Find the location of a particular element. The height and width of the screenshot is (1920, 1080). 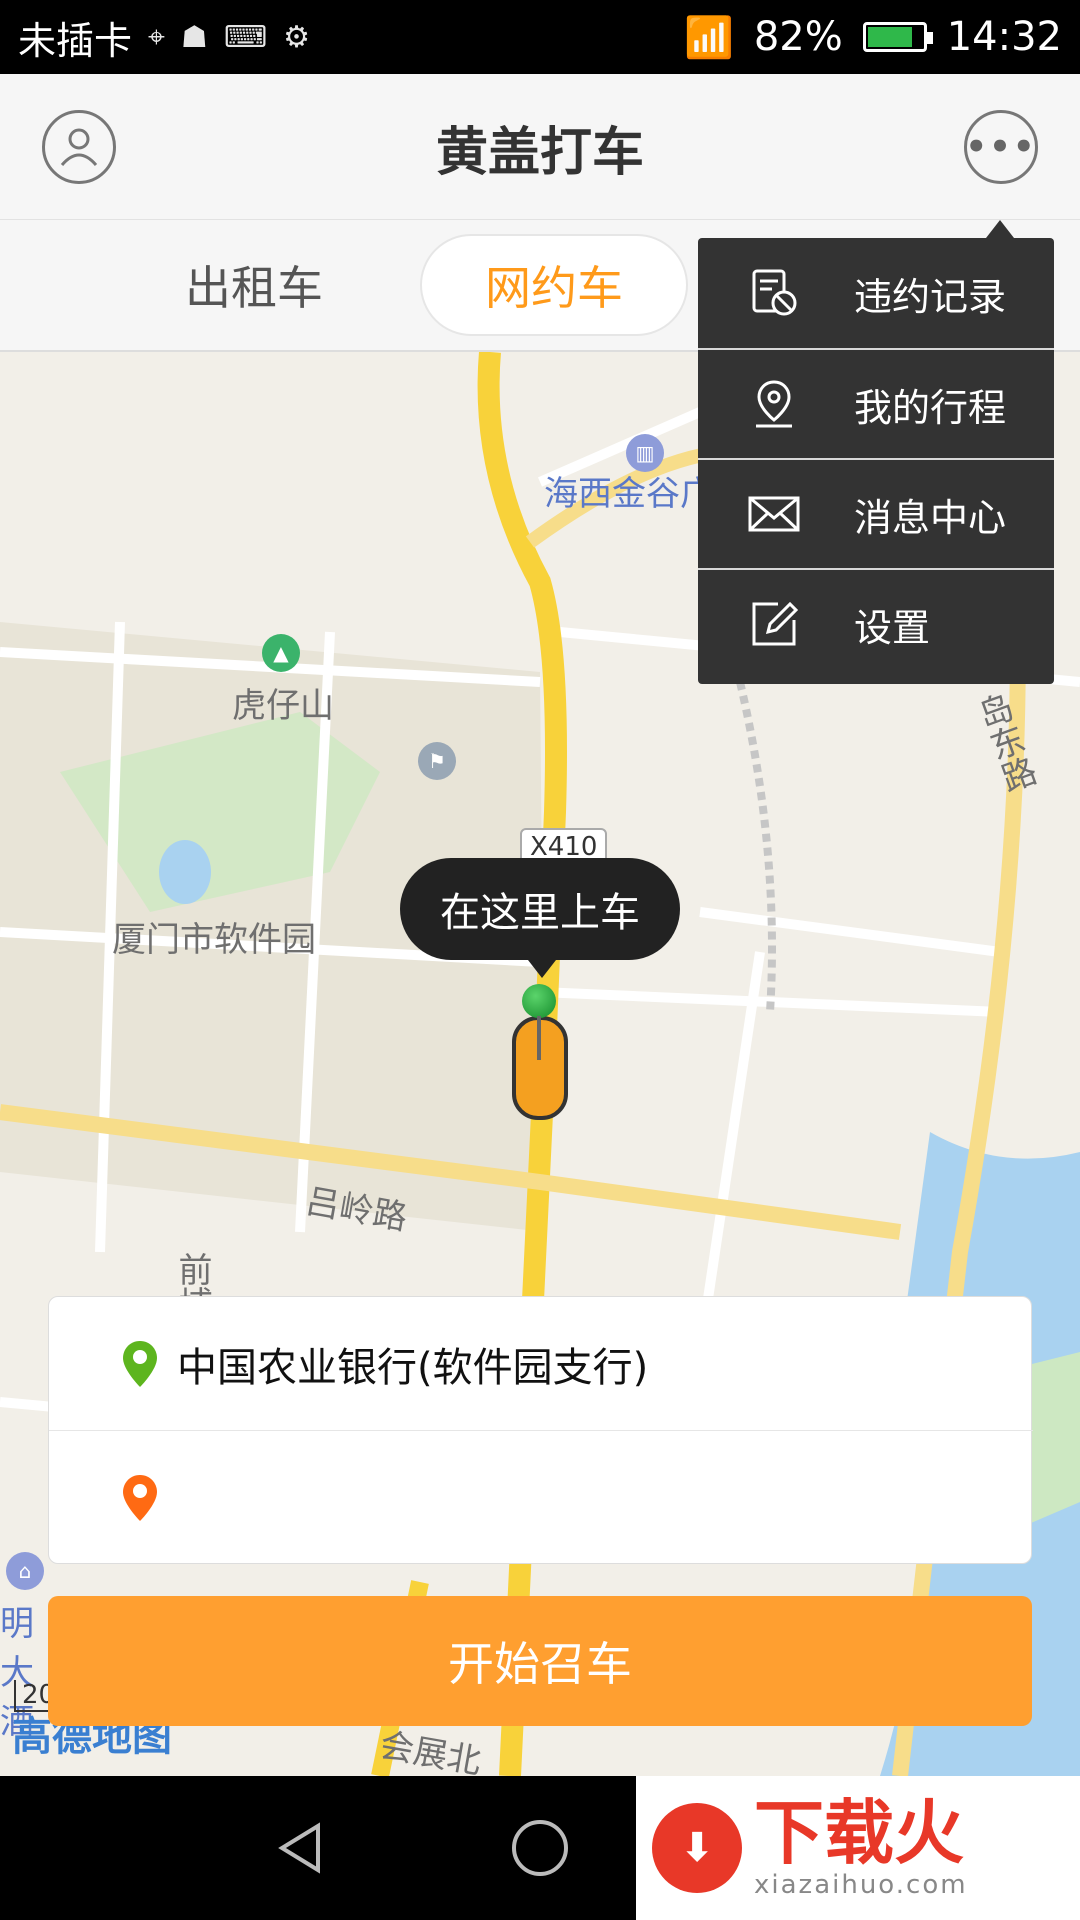

start-ride-button: 开始召车 is located at coordinates (540, 1661).